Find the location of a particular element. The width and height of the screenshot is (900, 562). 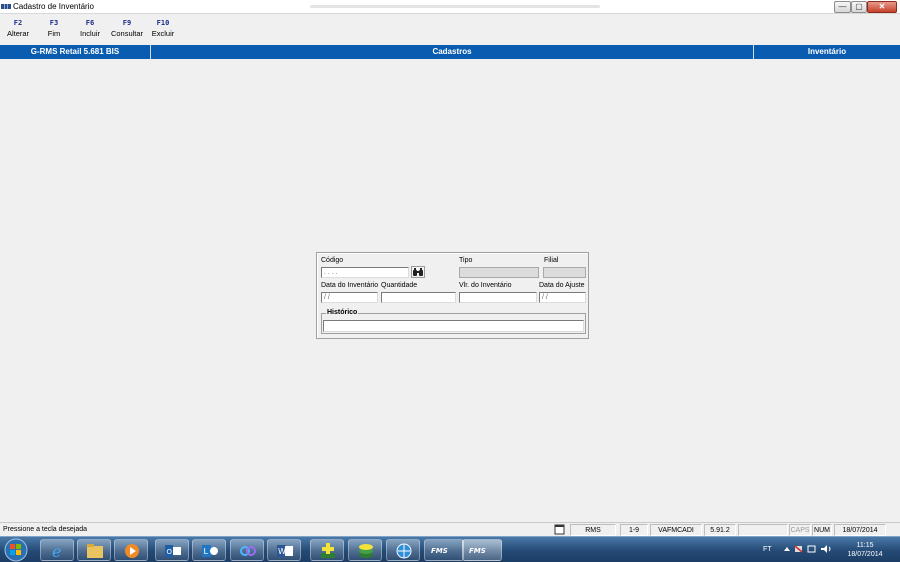

clock: 11:15 18/07/2014 is located at coordinates (865, 550).